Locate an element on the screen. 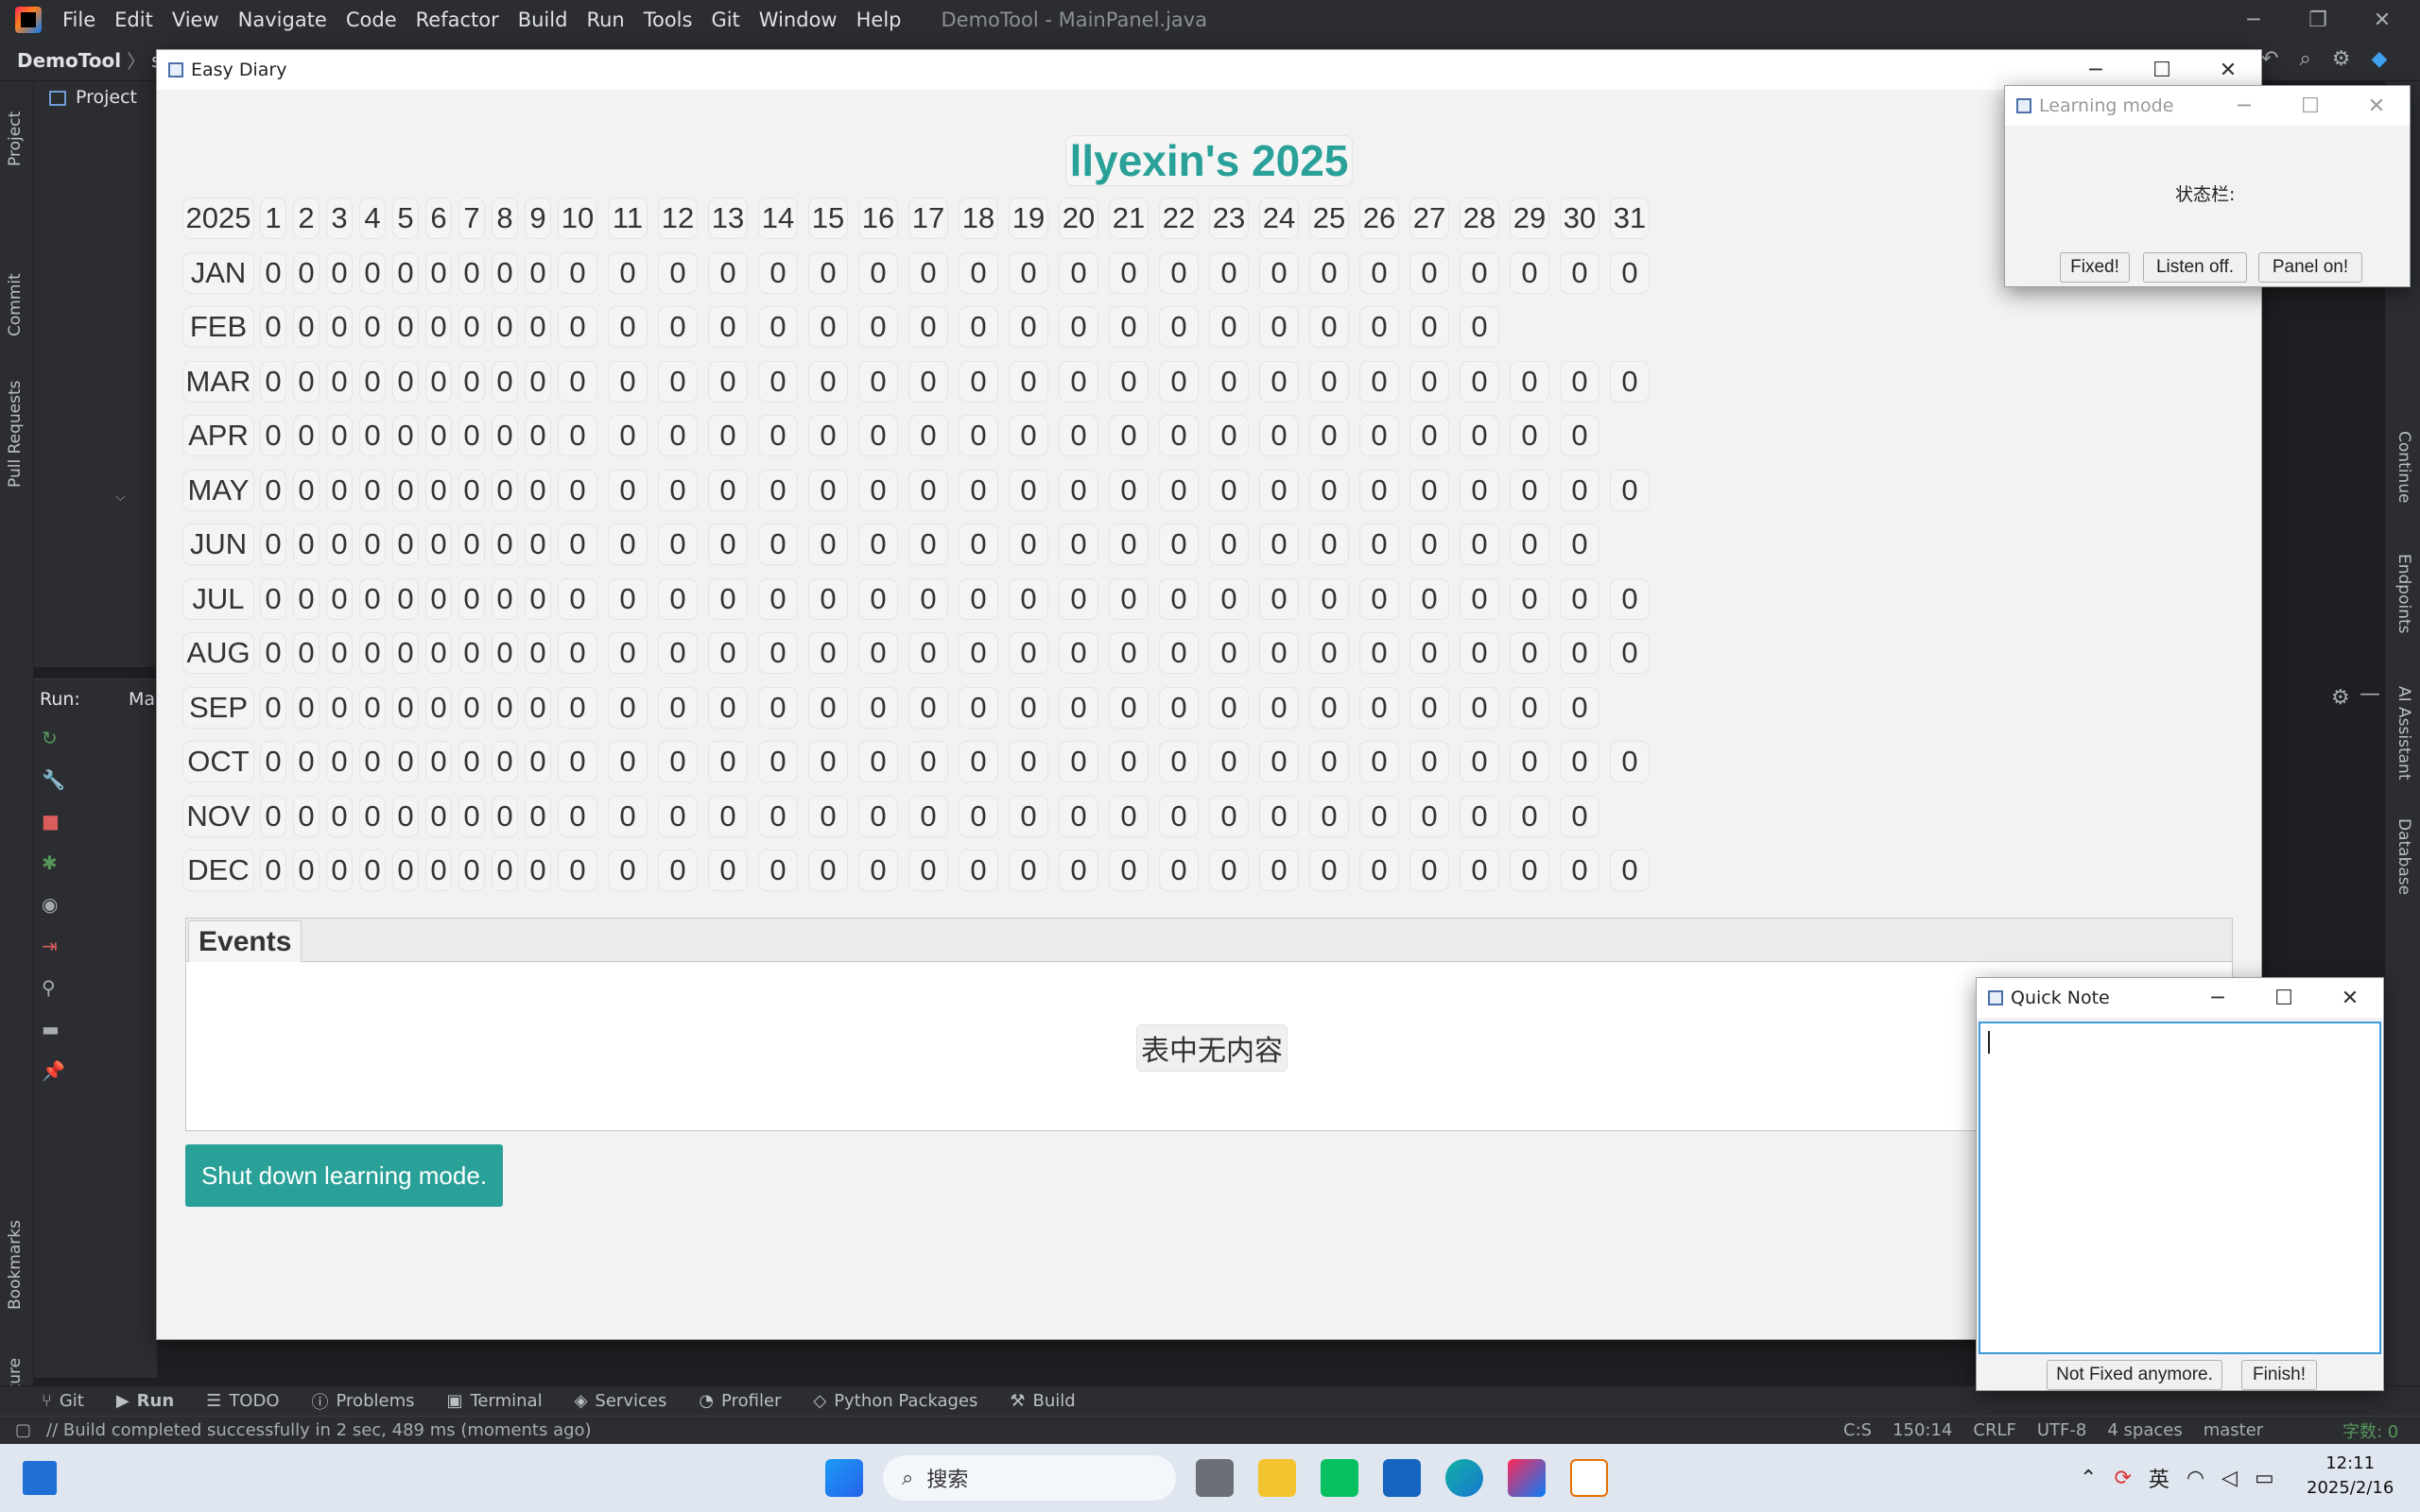 Image resolution: width=2420 pixels, height=1512 pixels. sync-icon: ⟳ is located at coordinates (2122, 1478).